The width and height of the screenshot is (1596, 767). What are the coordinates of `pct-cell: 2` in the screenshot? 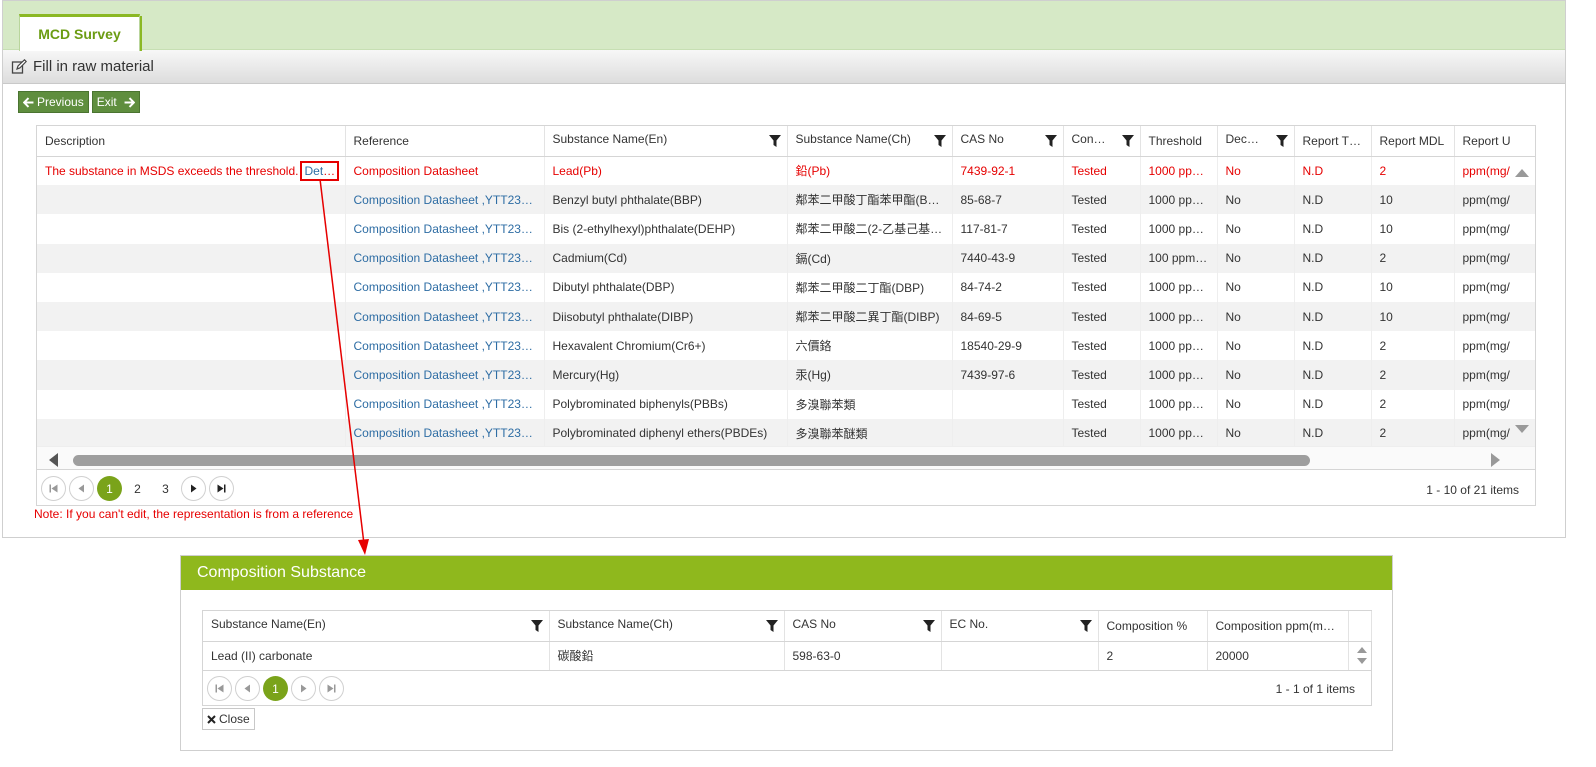 It's located at (1153, 656).